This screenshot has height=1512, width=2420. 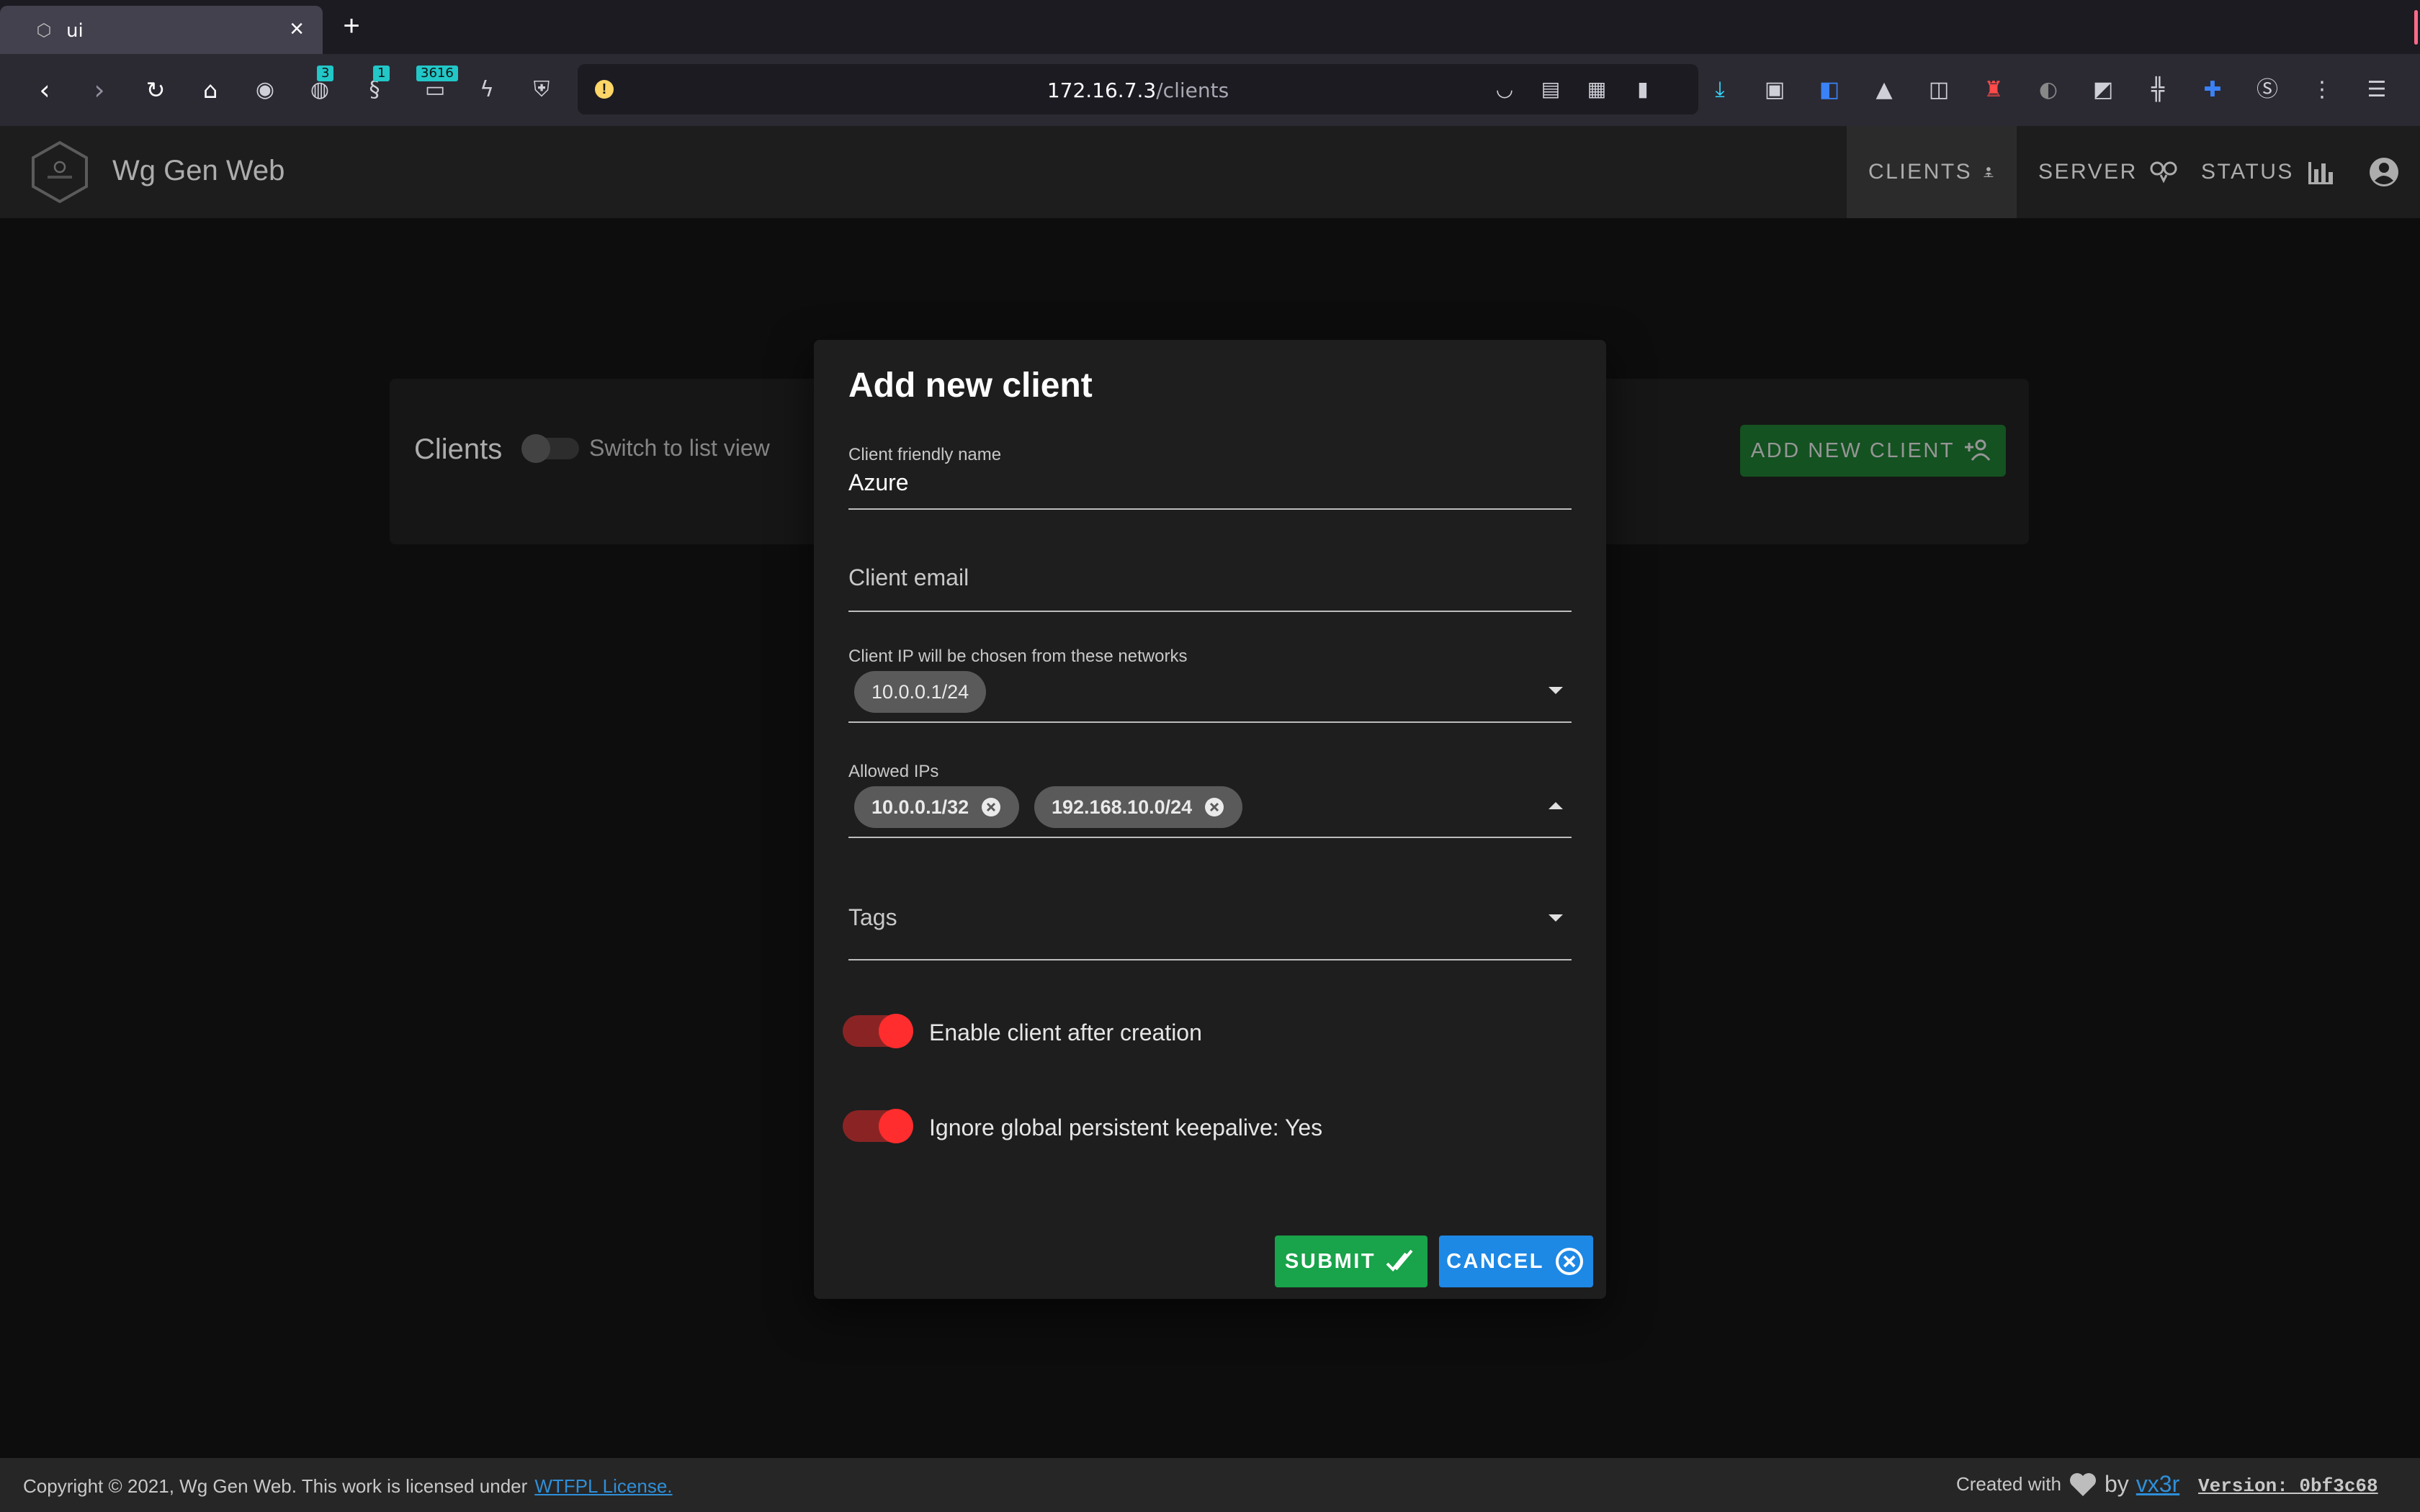 I want to click on extension-badge: 1, so click(x=381, y=73).